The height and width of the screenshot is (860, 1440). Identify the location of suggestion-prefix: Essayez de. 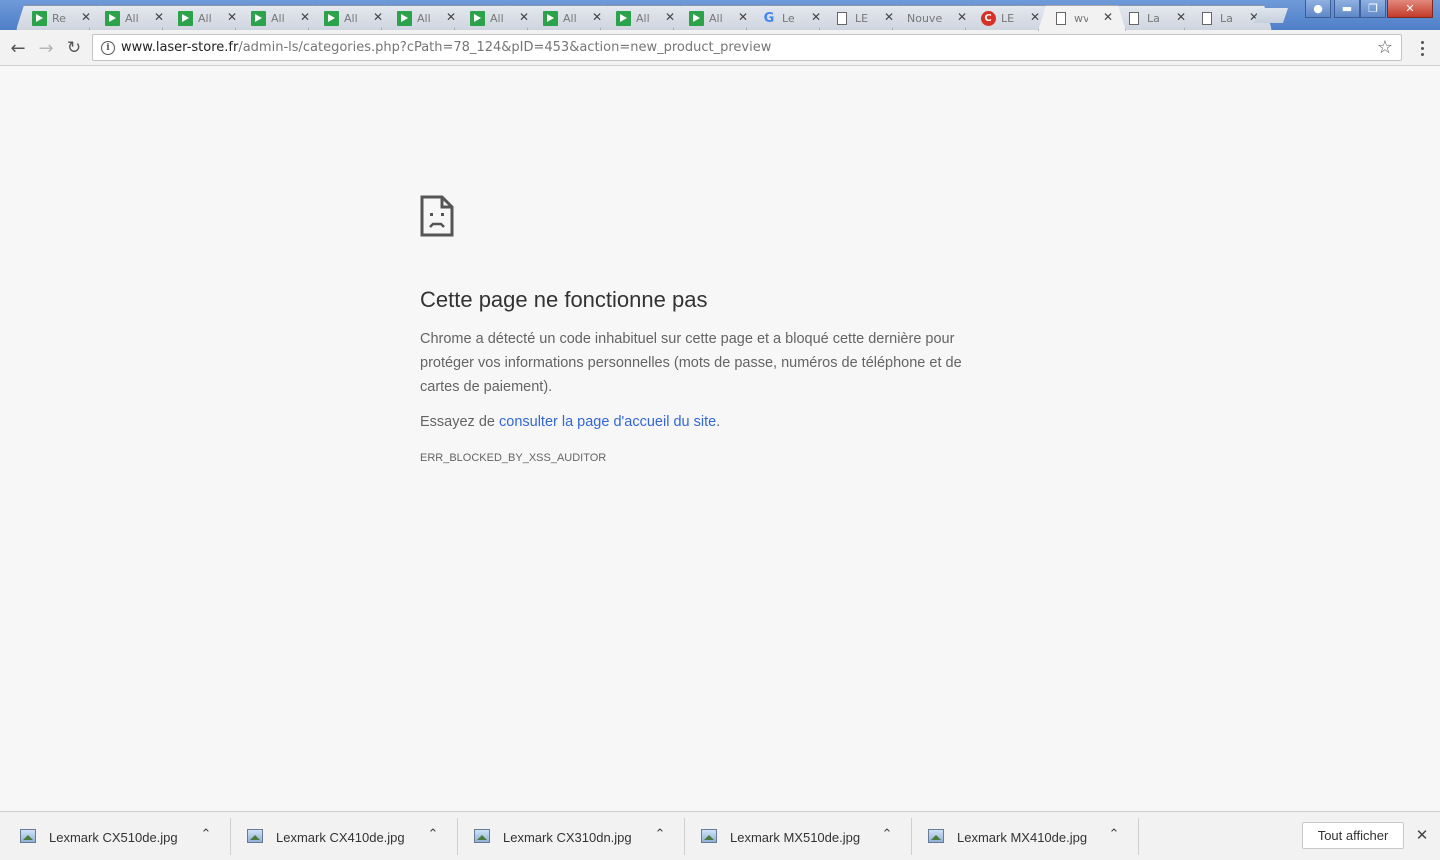
(459, 422).